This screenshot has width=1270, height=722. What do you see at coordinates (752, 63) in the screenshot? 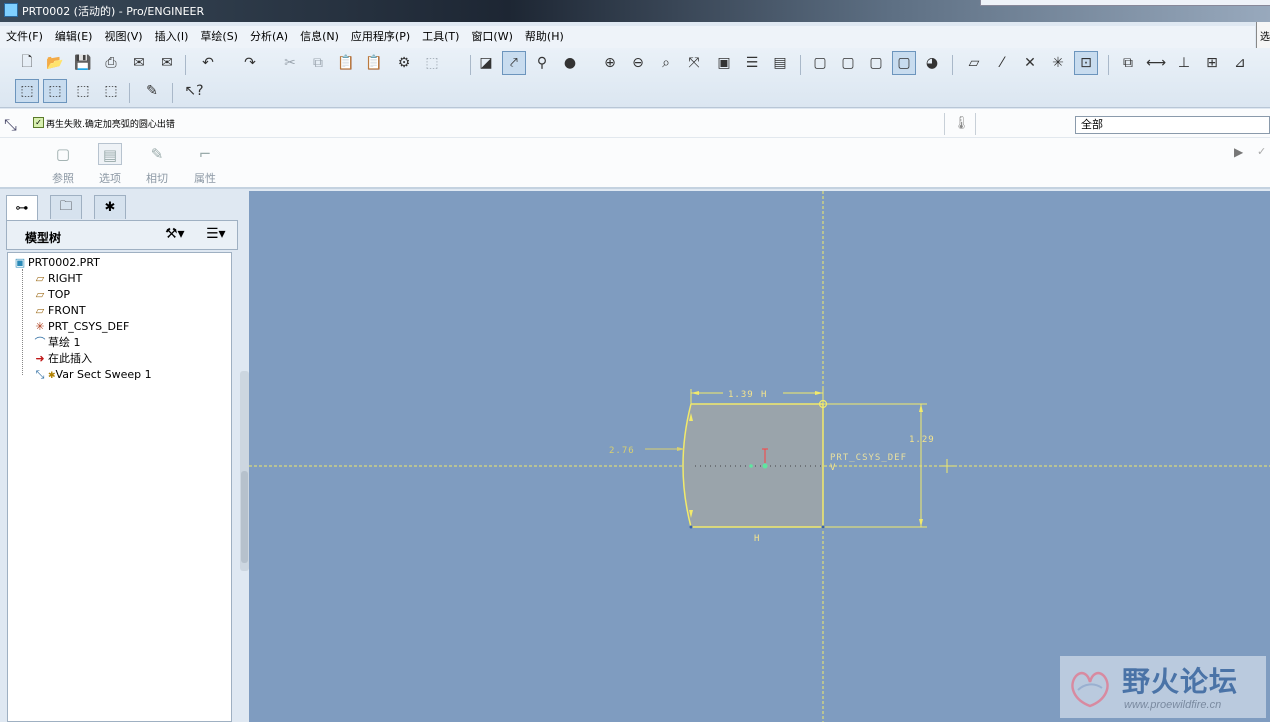
I see `layers-icon: ☰` at bounding box center [752, 63].